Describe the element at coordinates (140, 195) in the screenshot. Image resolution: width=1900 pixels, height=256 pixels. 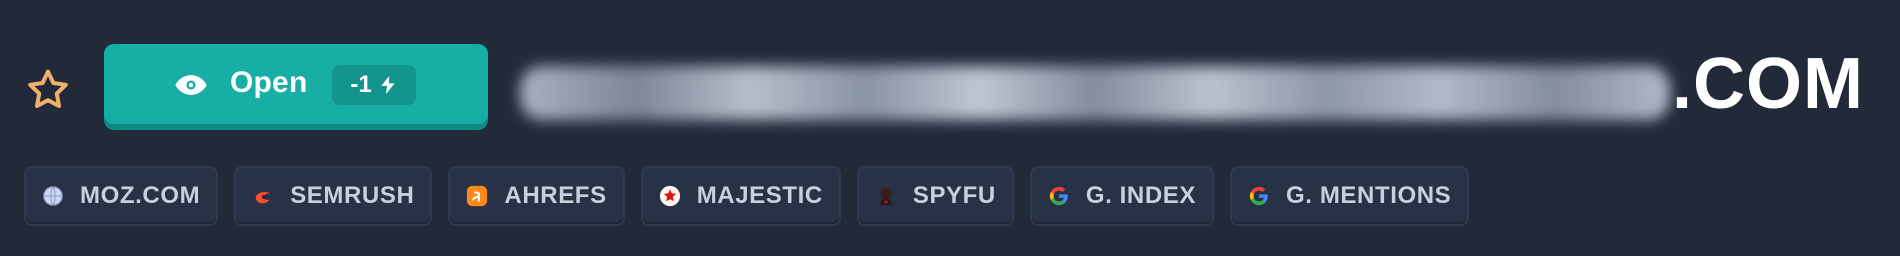
I see `chip-label: MOZ.COM` at that location.